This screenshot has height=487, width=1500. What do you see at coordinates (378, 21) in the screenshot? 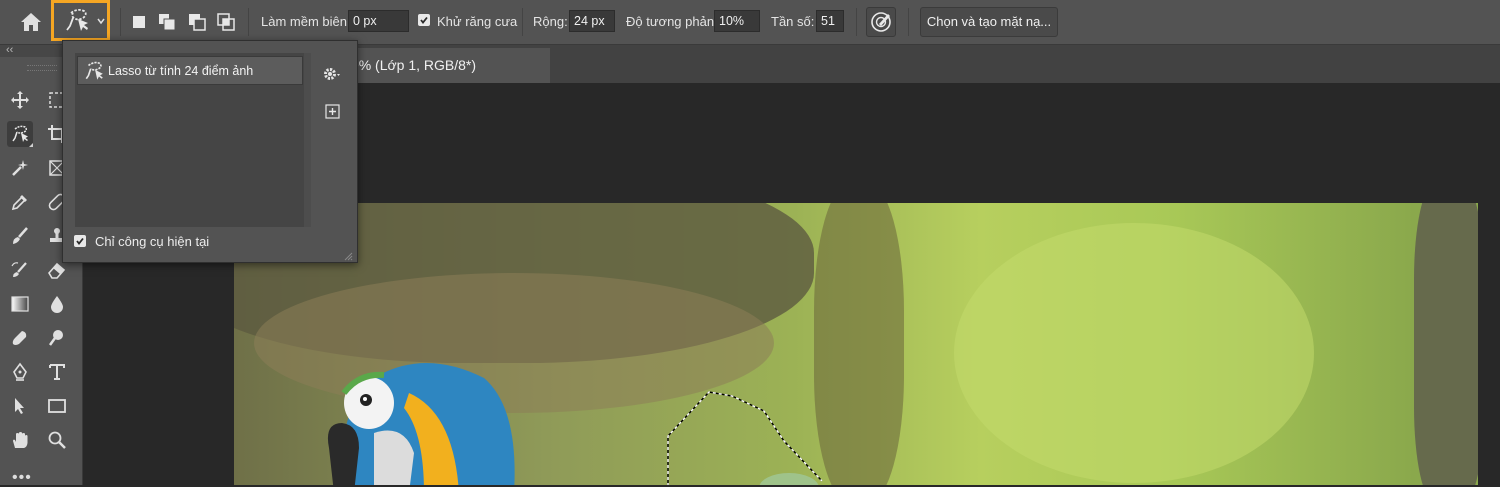
I see `feather-input: 0 px` at bounding box center [378, 21].